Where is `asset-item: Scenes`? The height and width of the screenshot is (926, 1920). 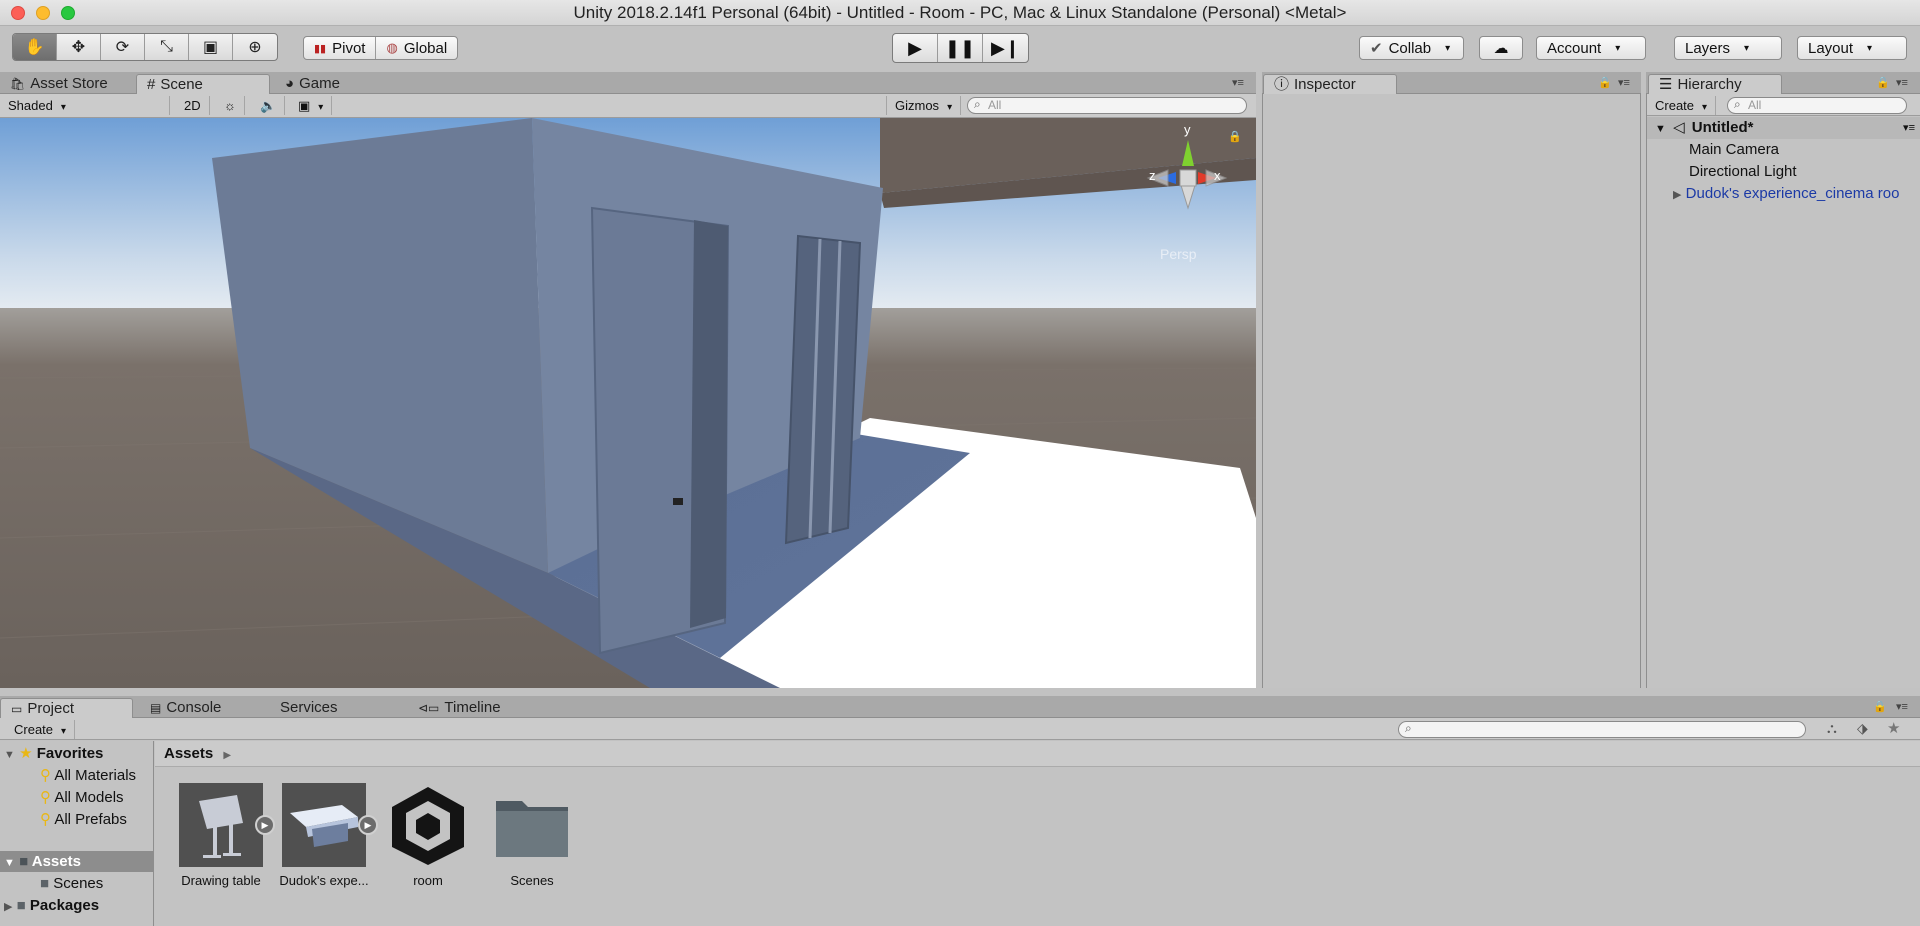
asset-item: Scenes is located at coordinates (532, 835).